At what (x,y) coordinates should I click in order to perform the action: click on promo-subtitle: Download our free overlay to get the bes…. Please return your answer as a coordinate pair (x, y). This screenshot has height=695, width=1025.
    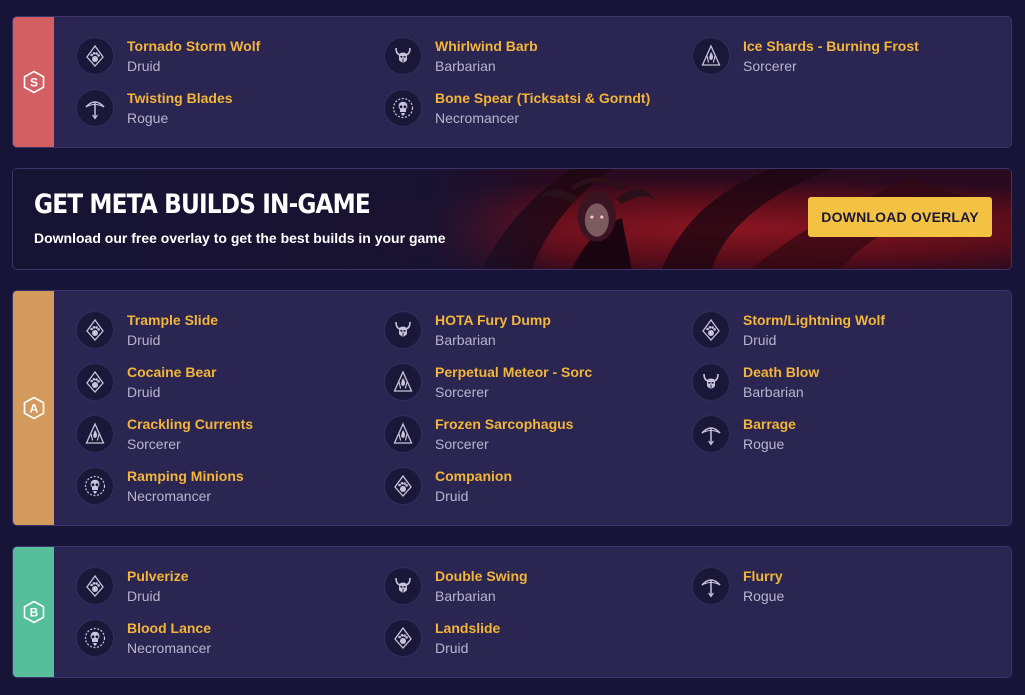
    Looking at the image, I should click on (240, 238).